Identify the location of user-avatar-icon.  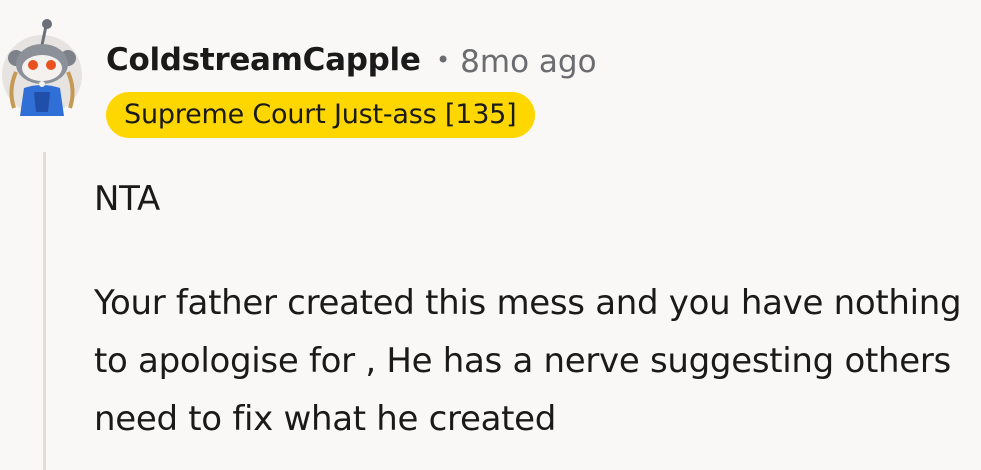
(42, 68).